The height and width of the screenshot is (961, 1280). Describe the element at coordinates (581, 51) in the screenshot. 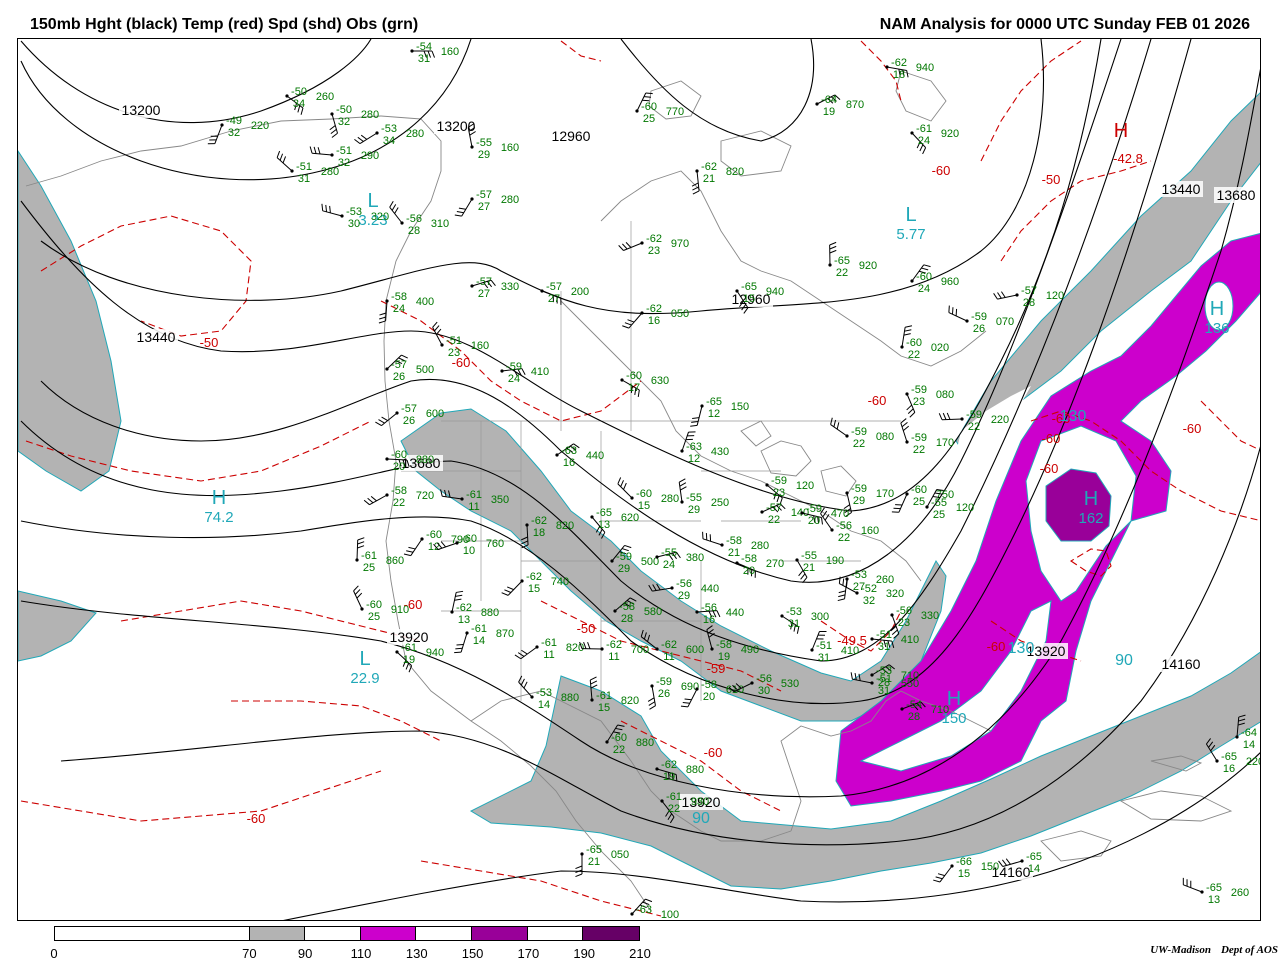

I see `temperature-contour` at that location.